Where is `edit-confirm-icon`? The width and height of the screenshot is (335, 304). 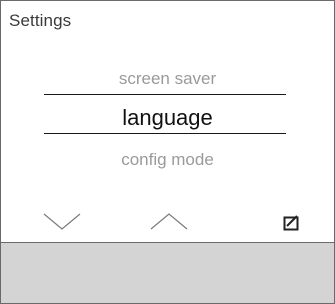
edit-confirm-icon is located at coordinates (291, 223).